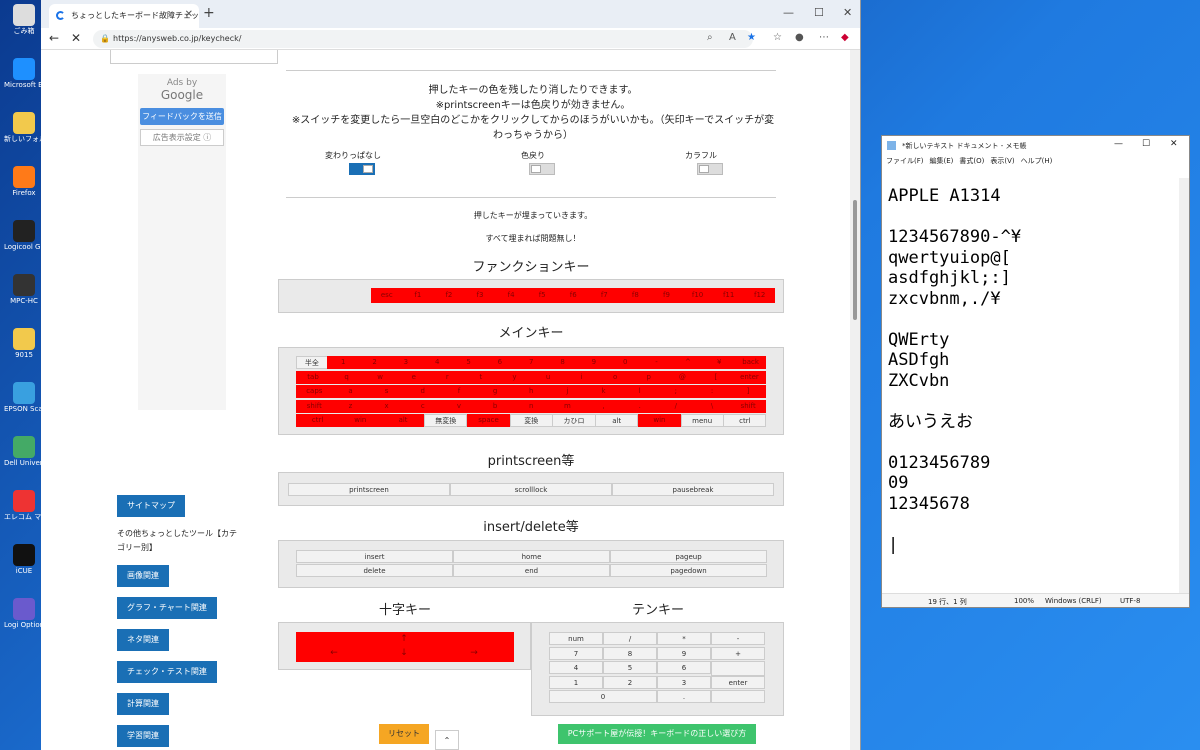 This screenshot has height=750, width=1200. I want to click on insert-key: delete, so click(374, 570).